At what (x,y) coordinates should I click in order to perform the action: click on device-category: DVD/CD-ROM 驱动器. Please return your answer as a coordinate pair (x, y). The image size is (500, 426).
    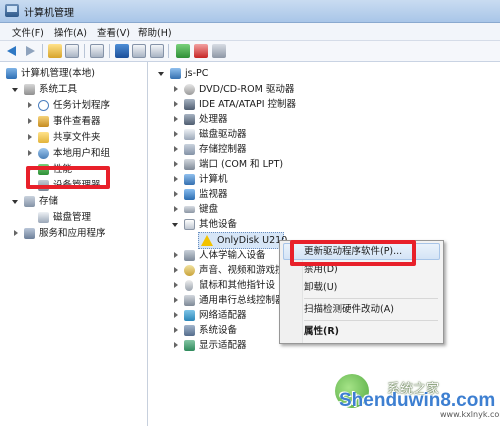
    Looking at the image, I should click on (272, 89).